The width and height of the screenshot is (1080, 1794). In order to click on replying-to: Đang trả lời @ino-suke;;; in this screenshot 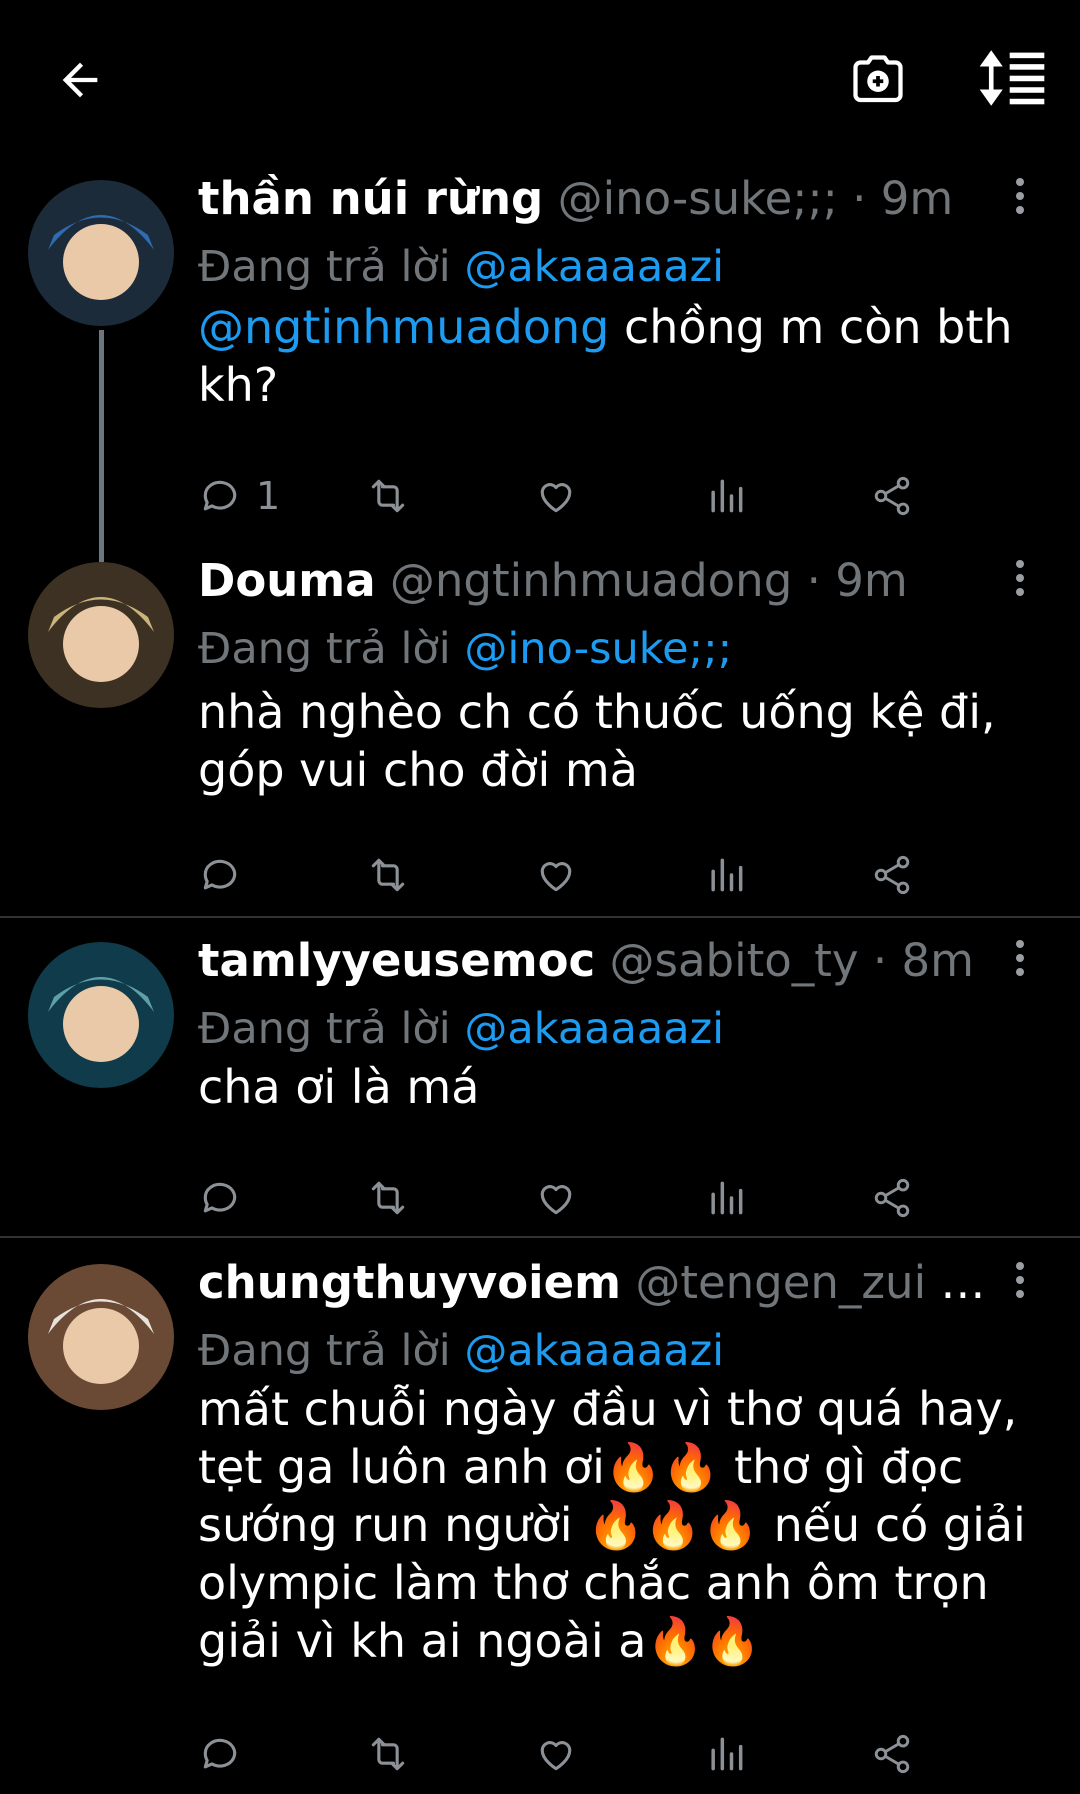, I will do `click(465, 649)`.